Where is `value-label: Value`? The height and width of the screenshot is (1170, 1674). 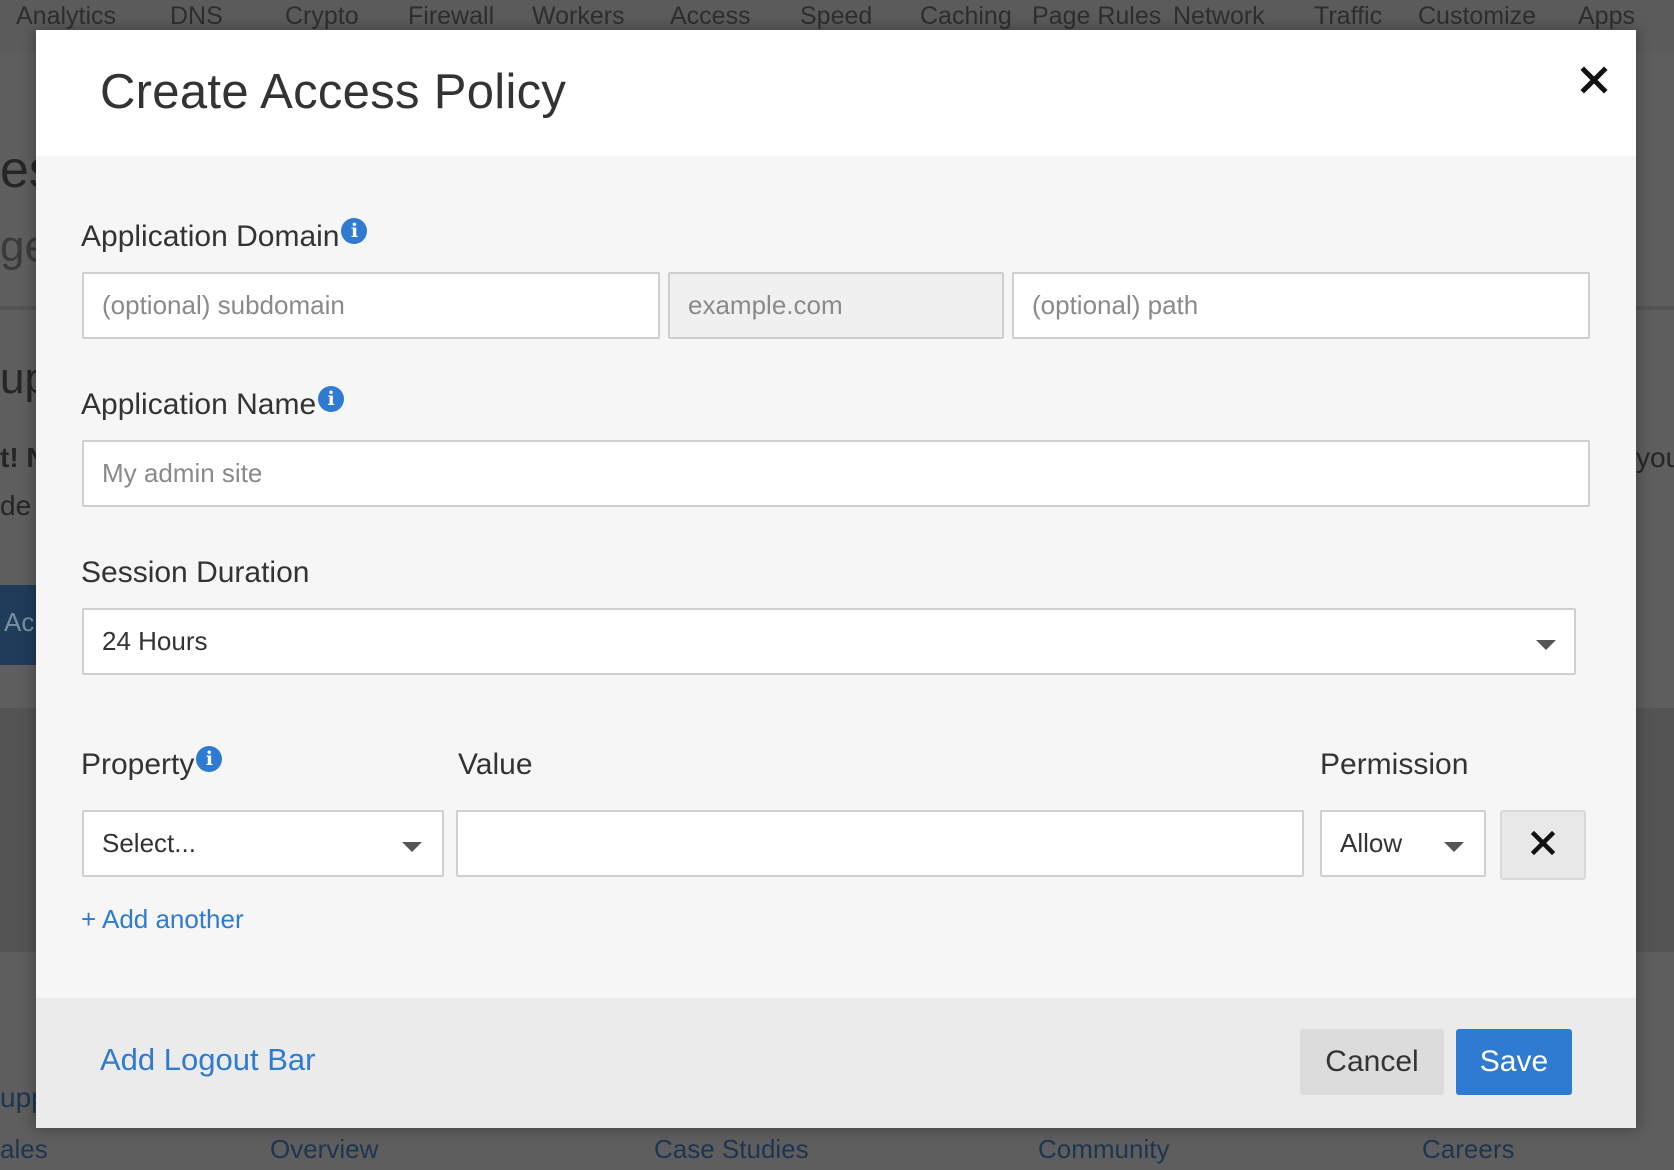 value-label: Value is located at coordinates (495, 764).